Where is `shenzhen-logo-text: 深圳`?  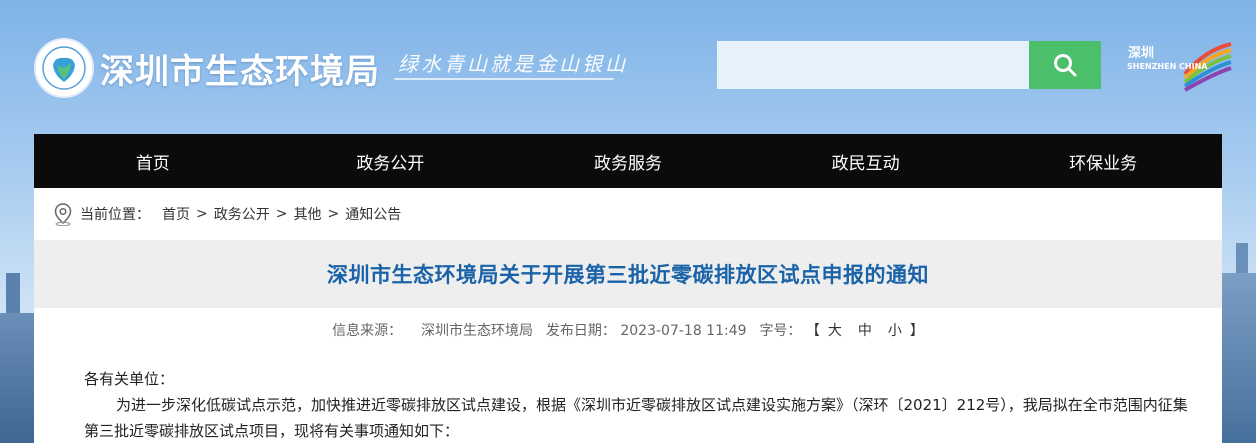 shenzhen-logo-text: 深圳 is located at coordinates (1141, 53).